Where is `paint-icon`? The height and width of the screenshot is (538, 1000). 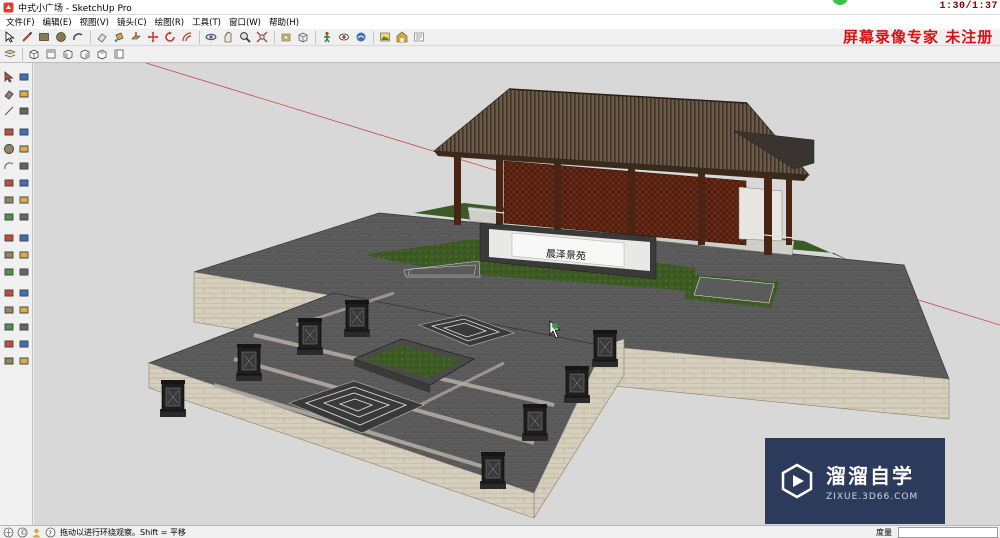
paint-icon is located at coordinates (23, 93).